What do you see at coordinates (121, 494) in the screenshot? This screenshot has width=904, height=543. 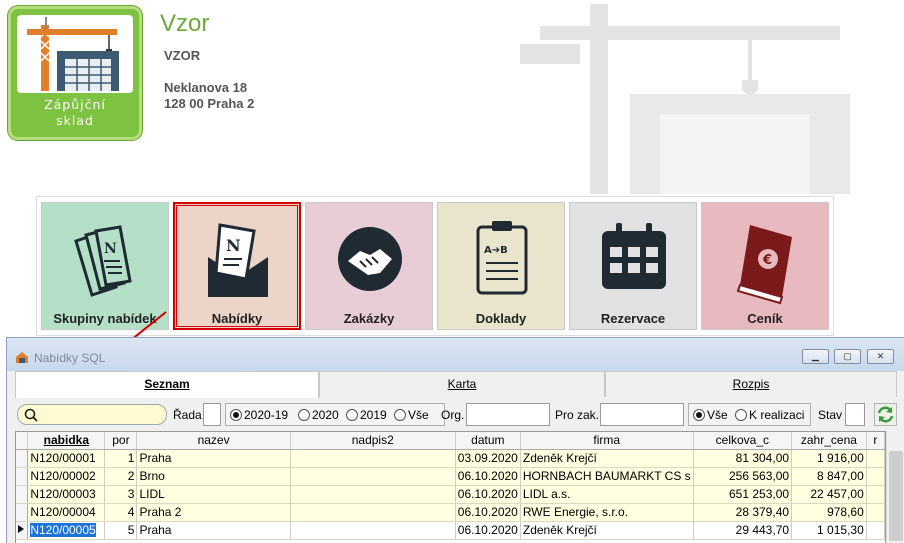 I see `cell-por: 3` at bounding box center [121, 494].